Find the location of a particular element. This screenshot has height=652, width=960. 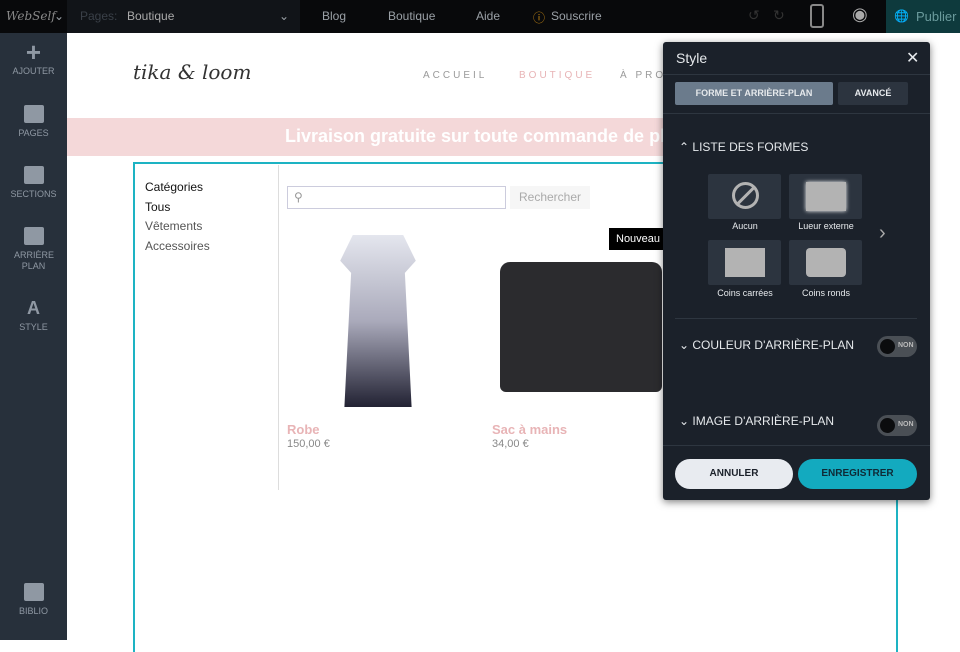

site-logo: tika & loom is located at coordinates (192, 72).